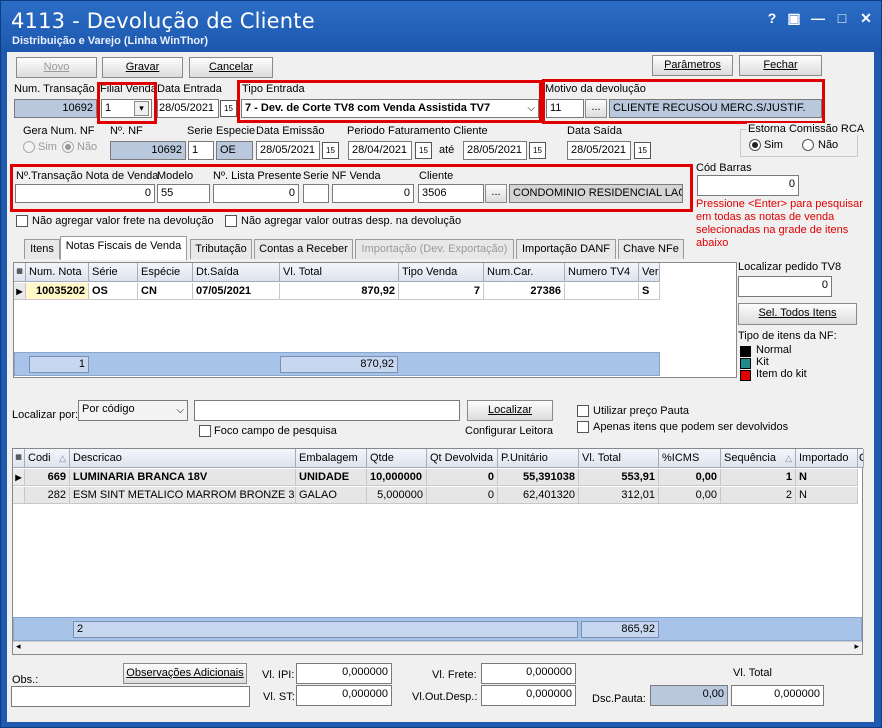 The height and width of the screenshot is (728, 882). Describe the element at coordinates (462, 458) in the screenshot. I see `col-qt-devolvida: Qt Devolvida` at that location.